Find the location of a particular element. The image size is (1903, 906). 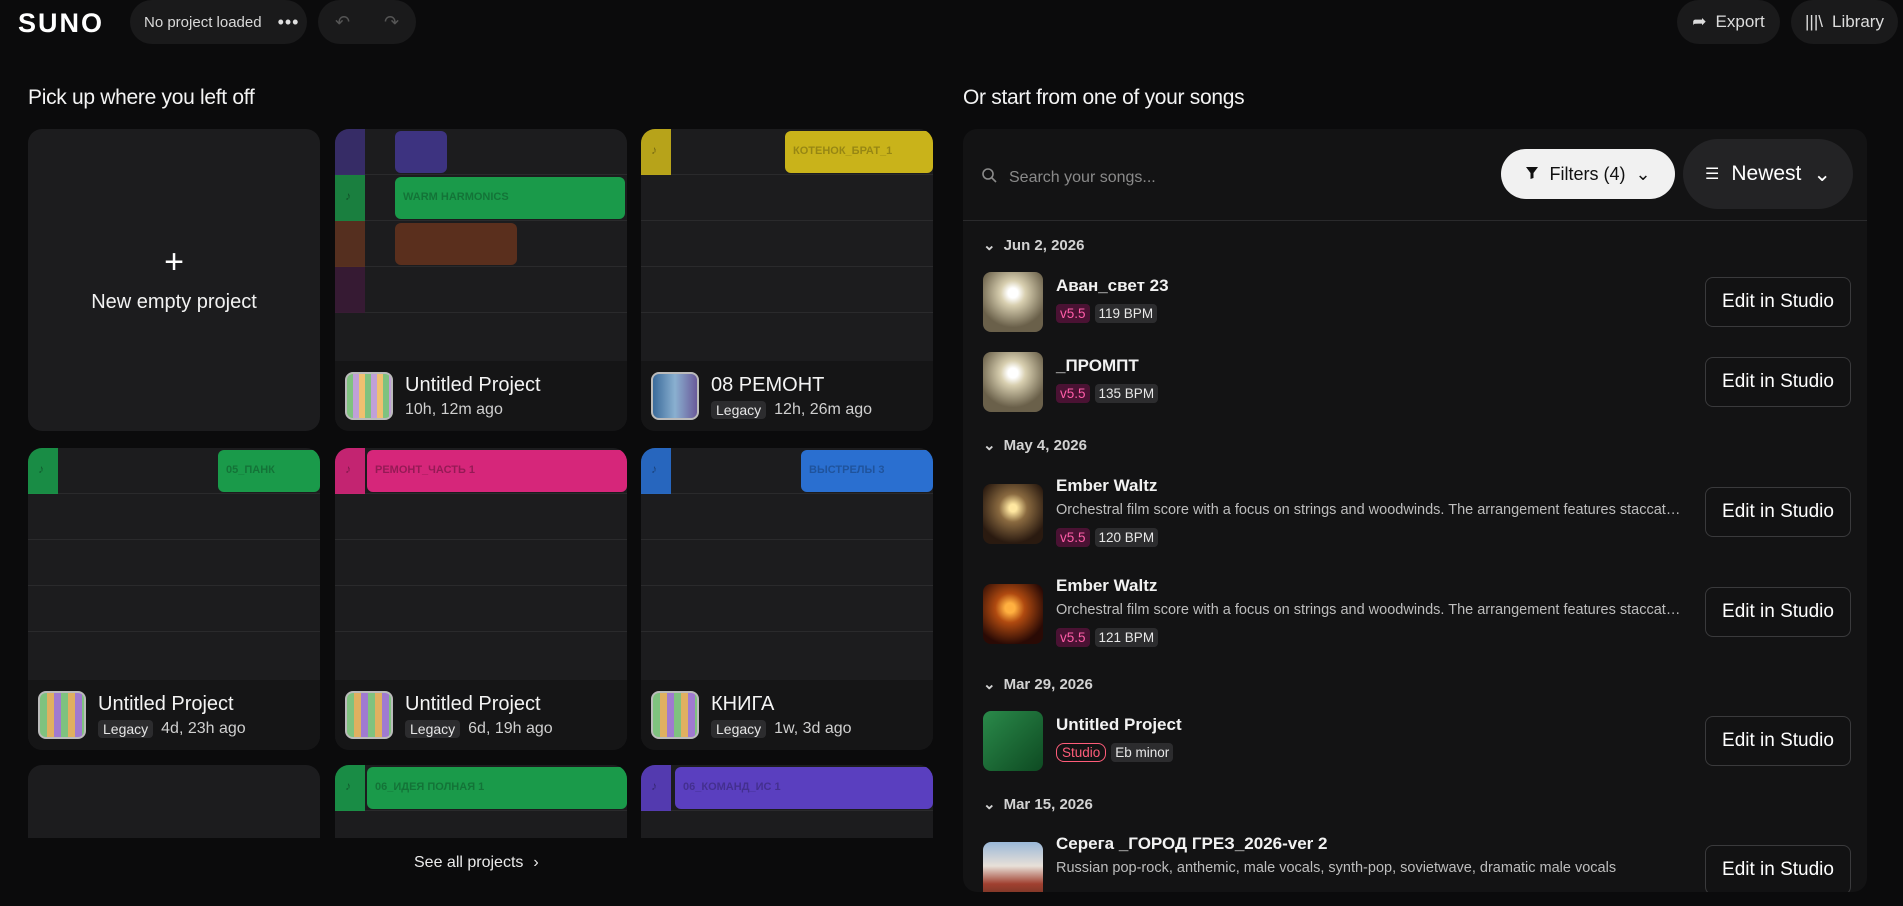

divider is located at coordinates (1415, 220).